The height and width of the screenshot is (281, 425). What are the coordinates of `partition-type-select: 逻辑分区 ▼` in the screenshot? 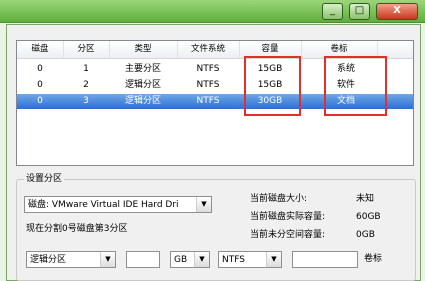 It's located at (71, 259).